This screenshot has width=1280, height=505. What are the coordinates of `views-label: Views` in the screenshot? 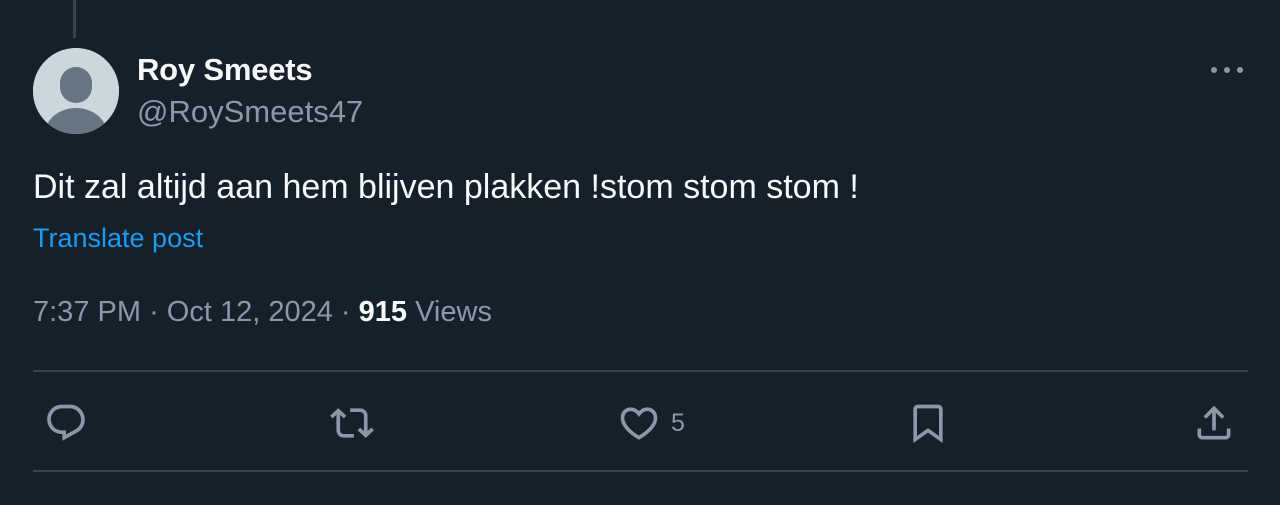 It's located at (453, 312).